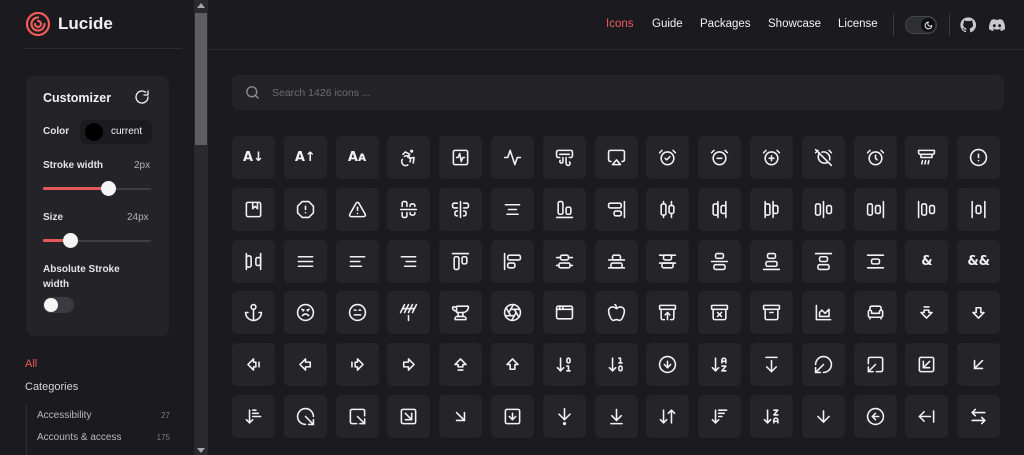  Describe the element at coordinates (823, 209) in the screenshot. I see `icon-tile-align-horizontal-justify-center` at that location.